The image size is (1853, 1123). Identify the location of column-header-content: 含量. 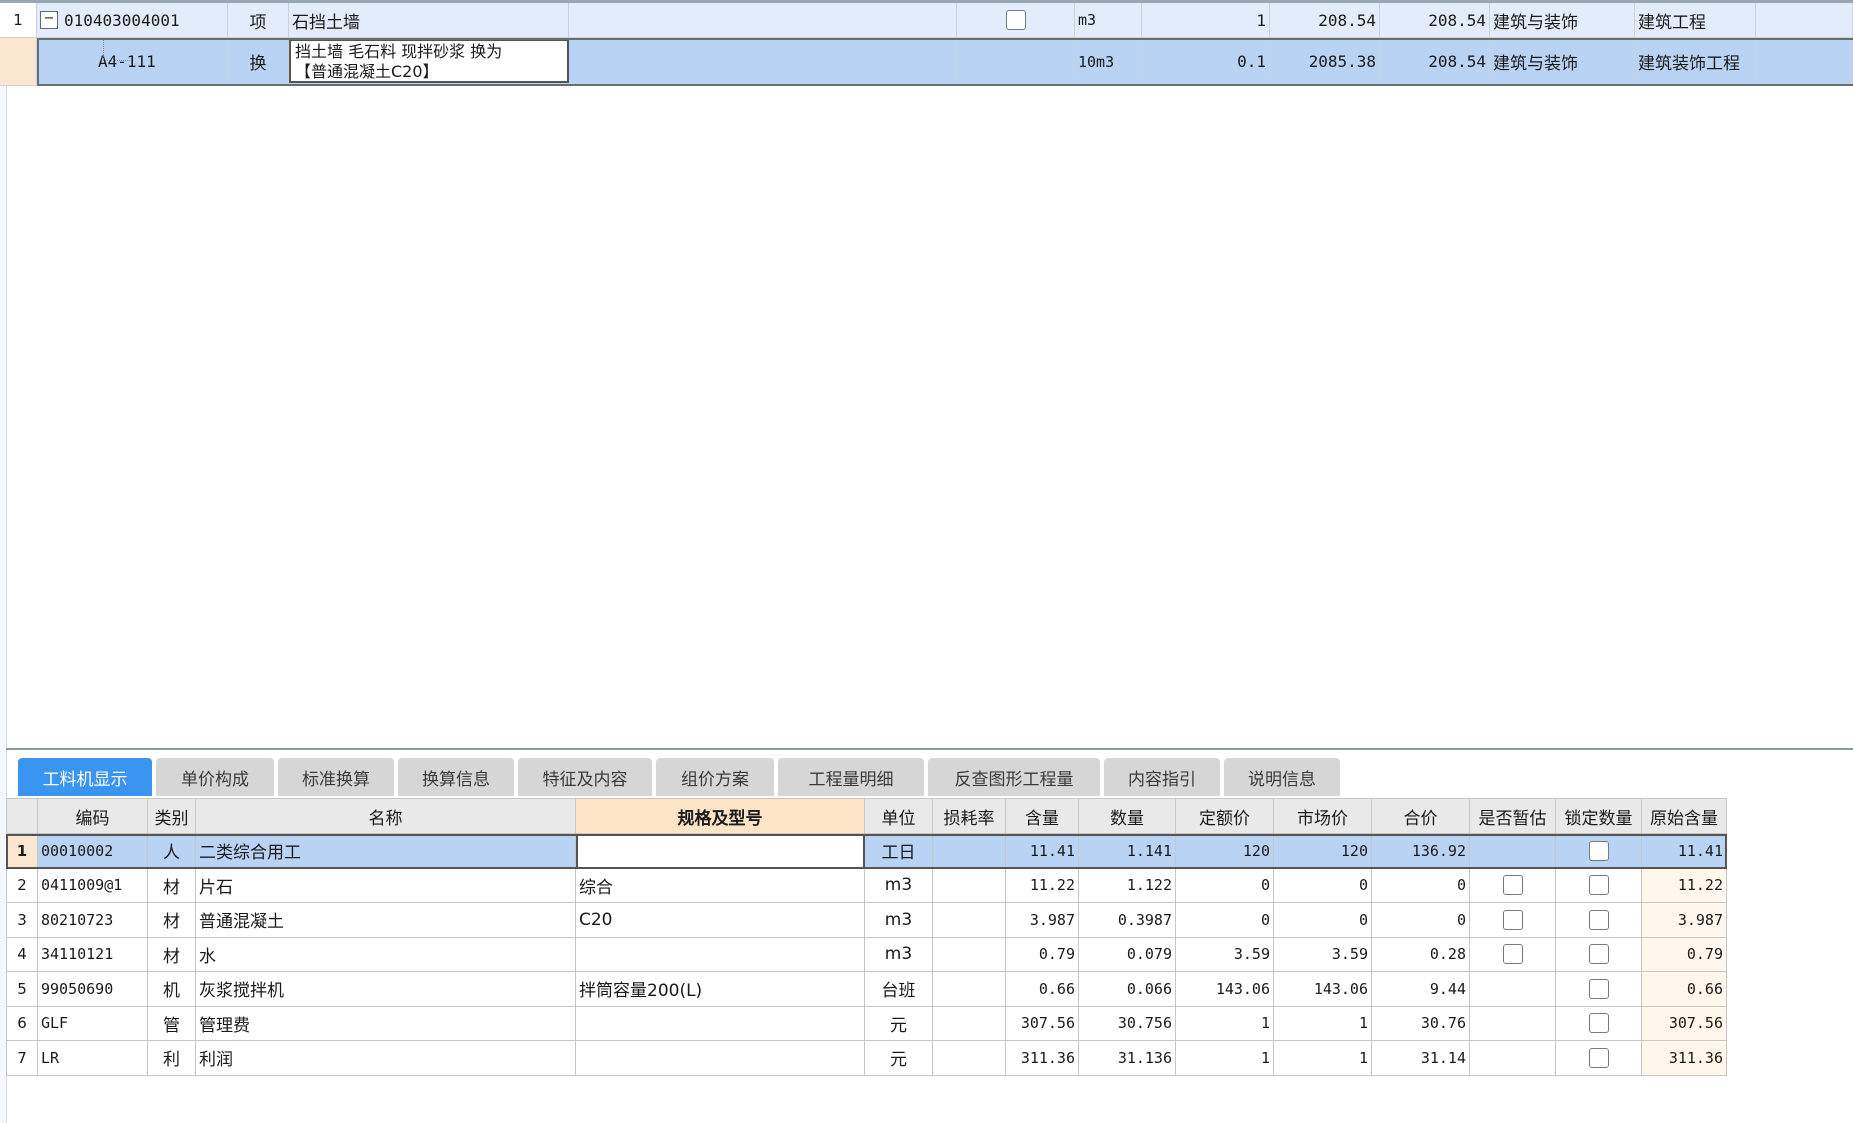
(1042, 816).